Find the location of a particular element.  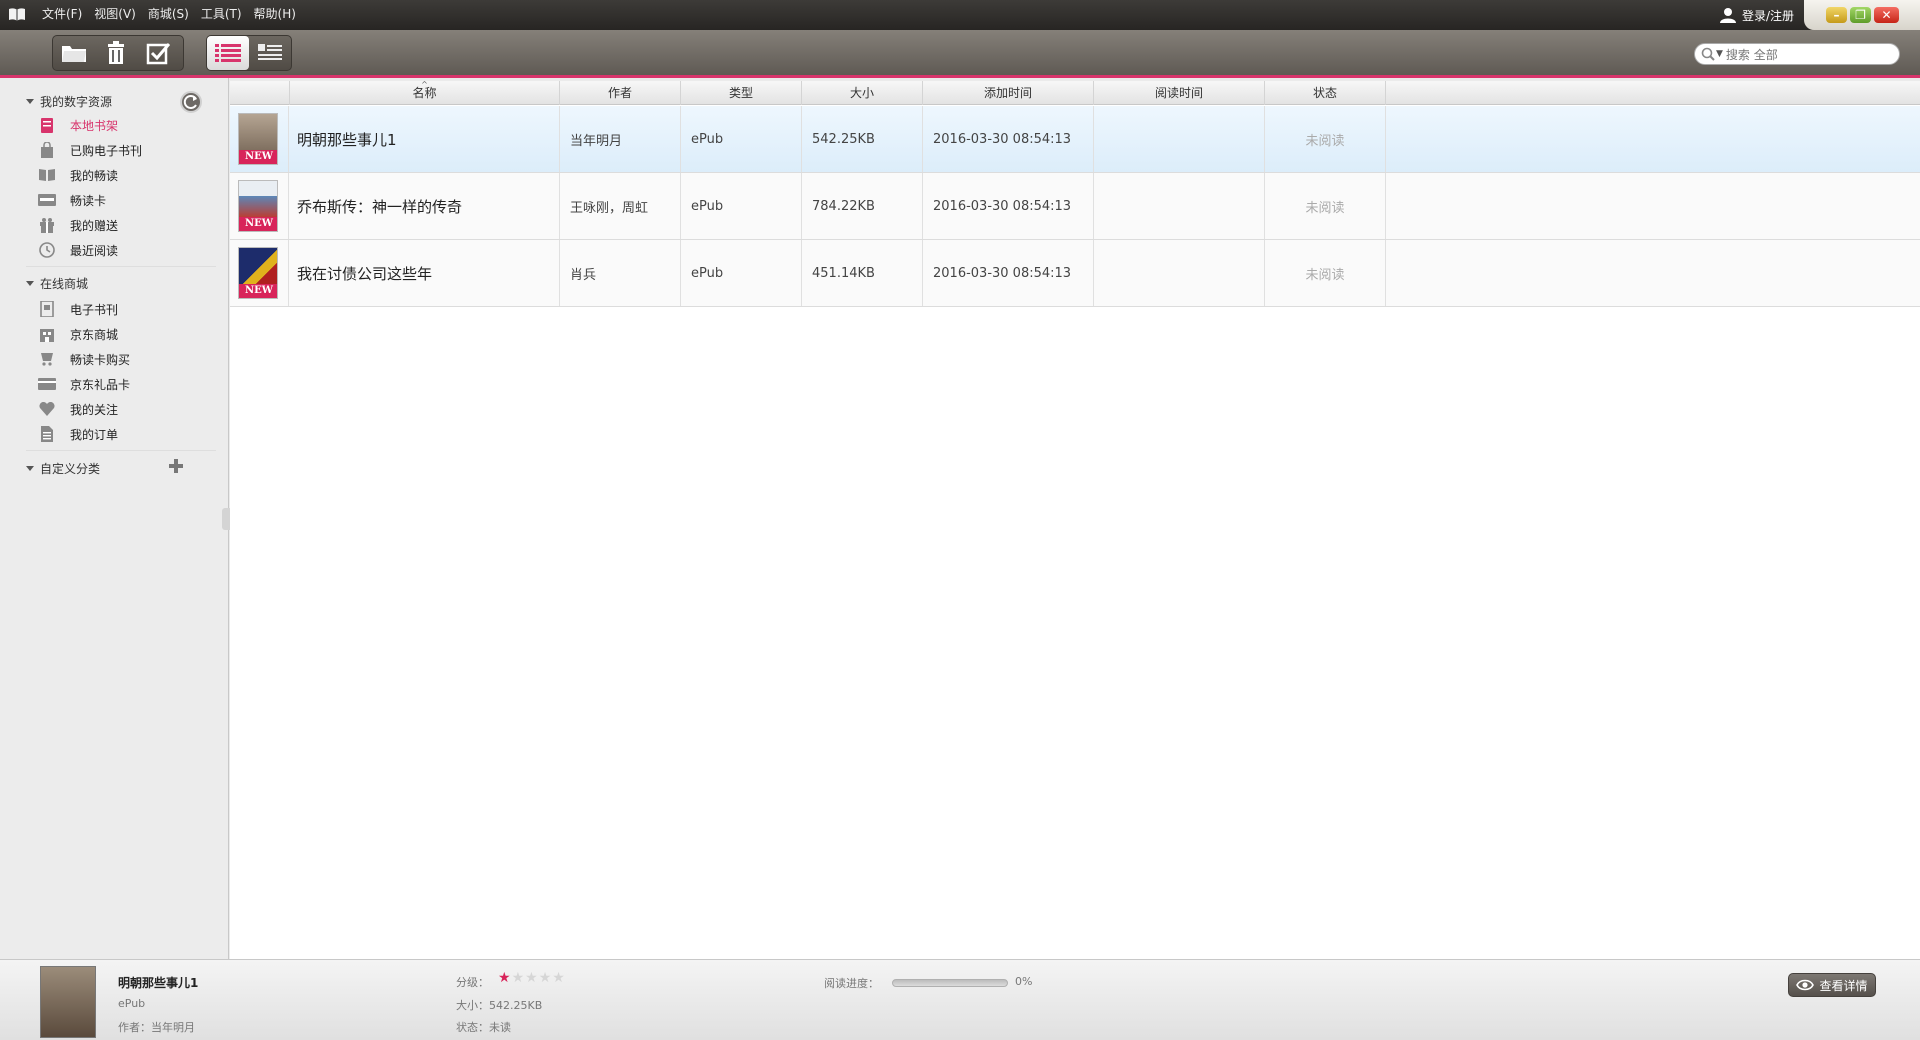

selected-book-title: 明朝那些事儿1 is located at coordinates (158, 983).